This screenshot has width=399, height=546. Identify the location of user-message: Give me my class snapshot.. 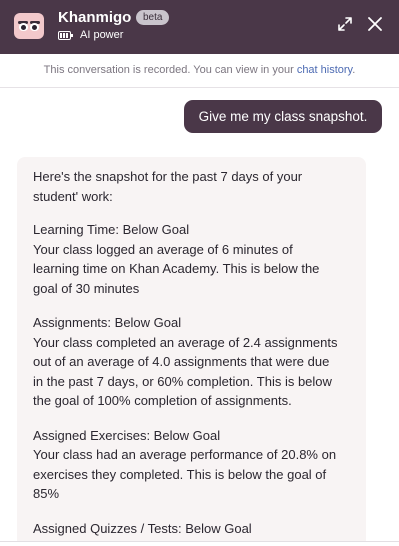
(283, 116).